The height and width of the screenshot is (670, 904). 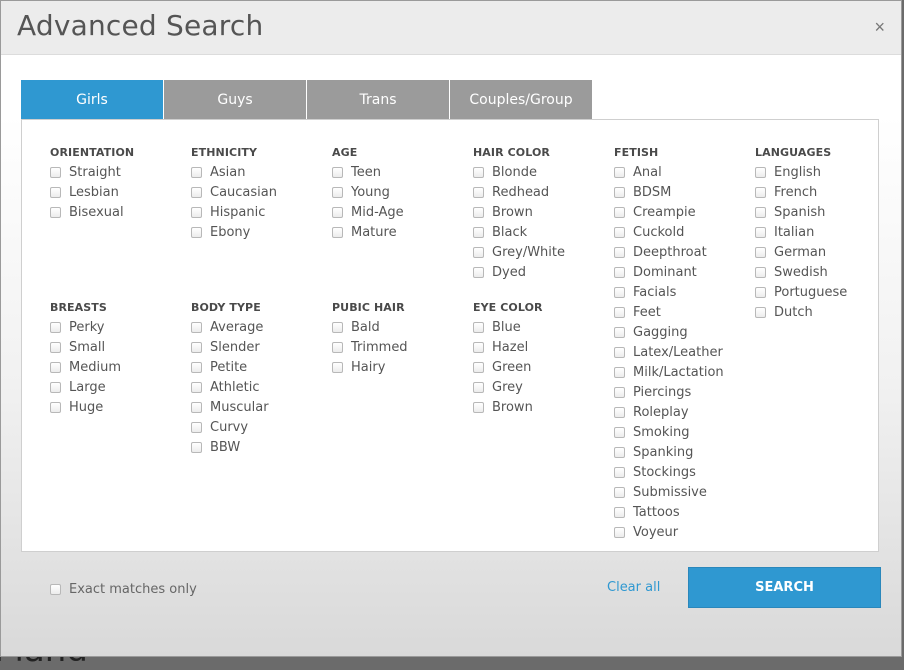 I want to click on option-hair-color: Brown, so click(x=519, y=212).